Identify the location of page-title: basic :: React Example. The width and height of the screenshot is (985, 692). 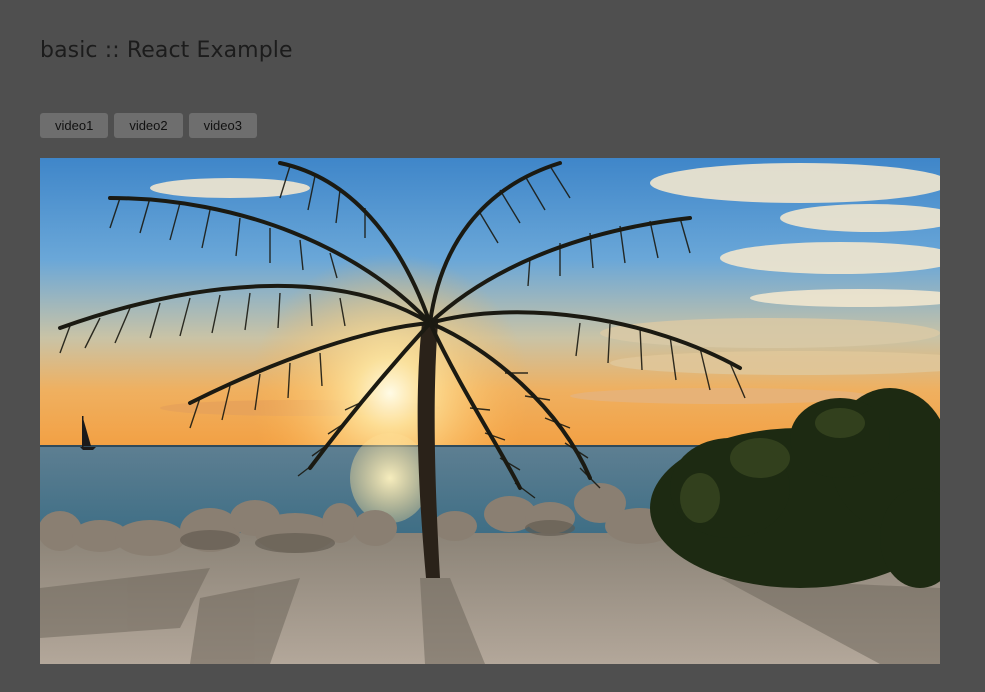
(166, 50).